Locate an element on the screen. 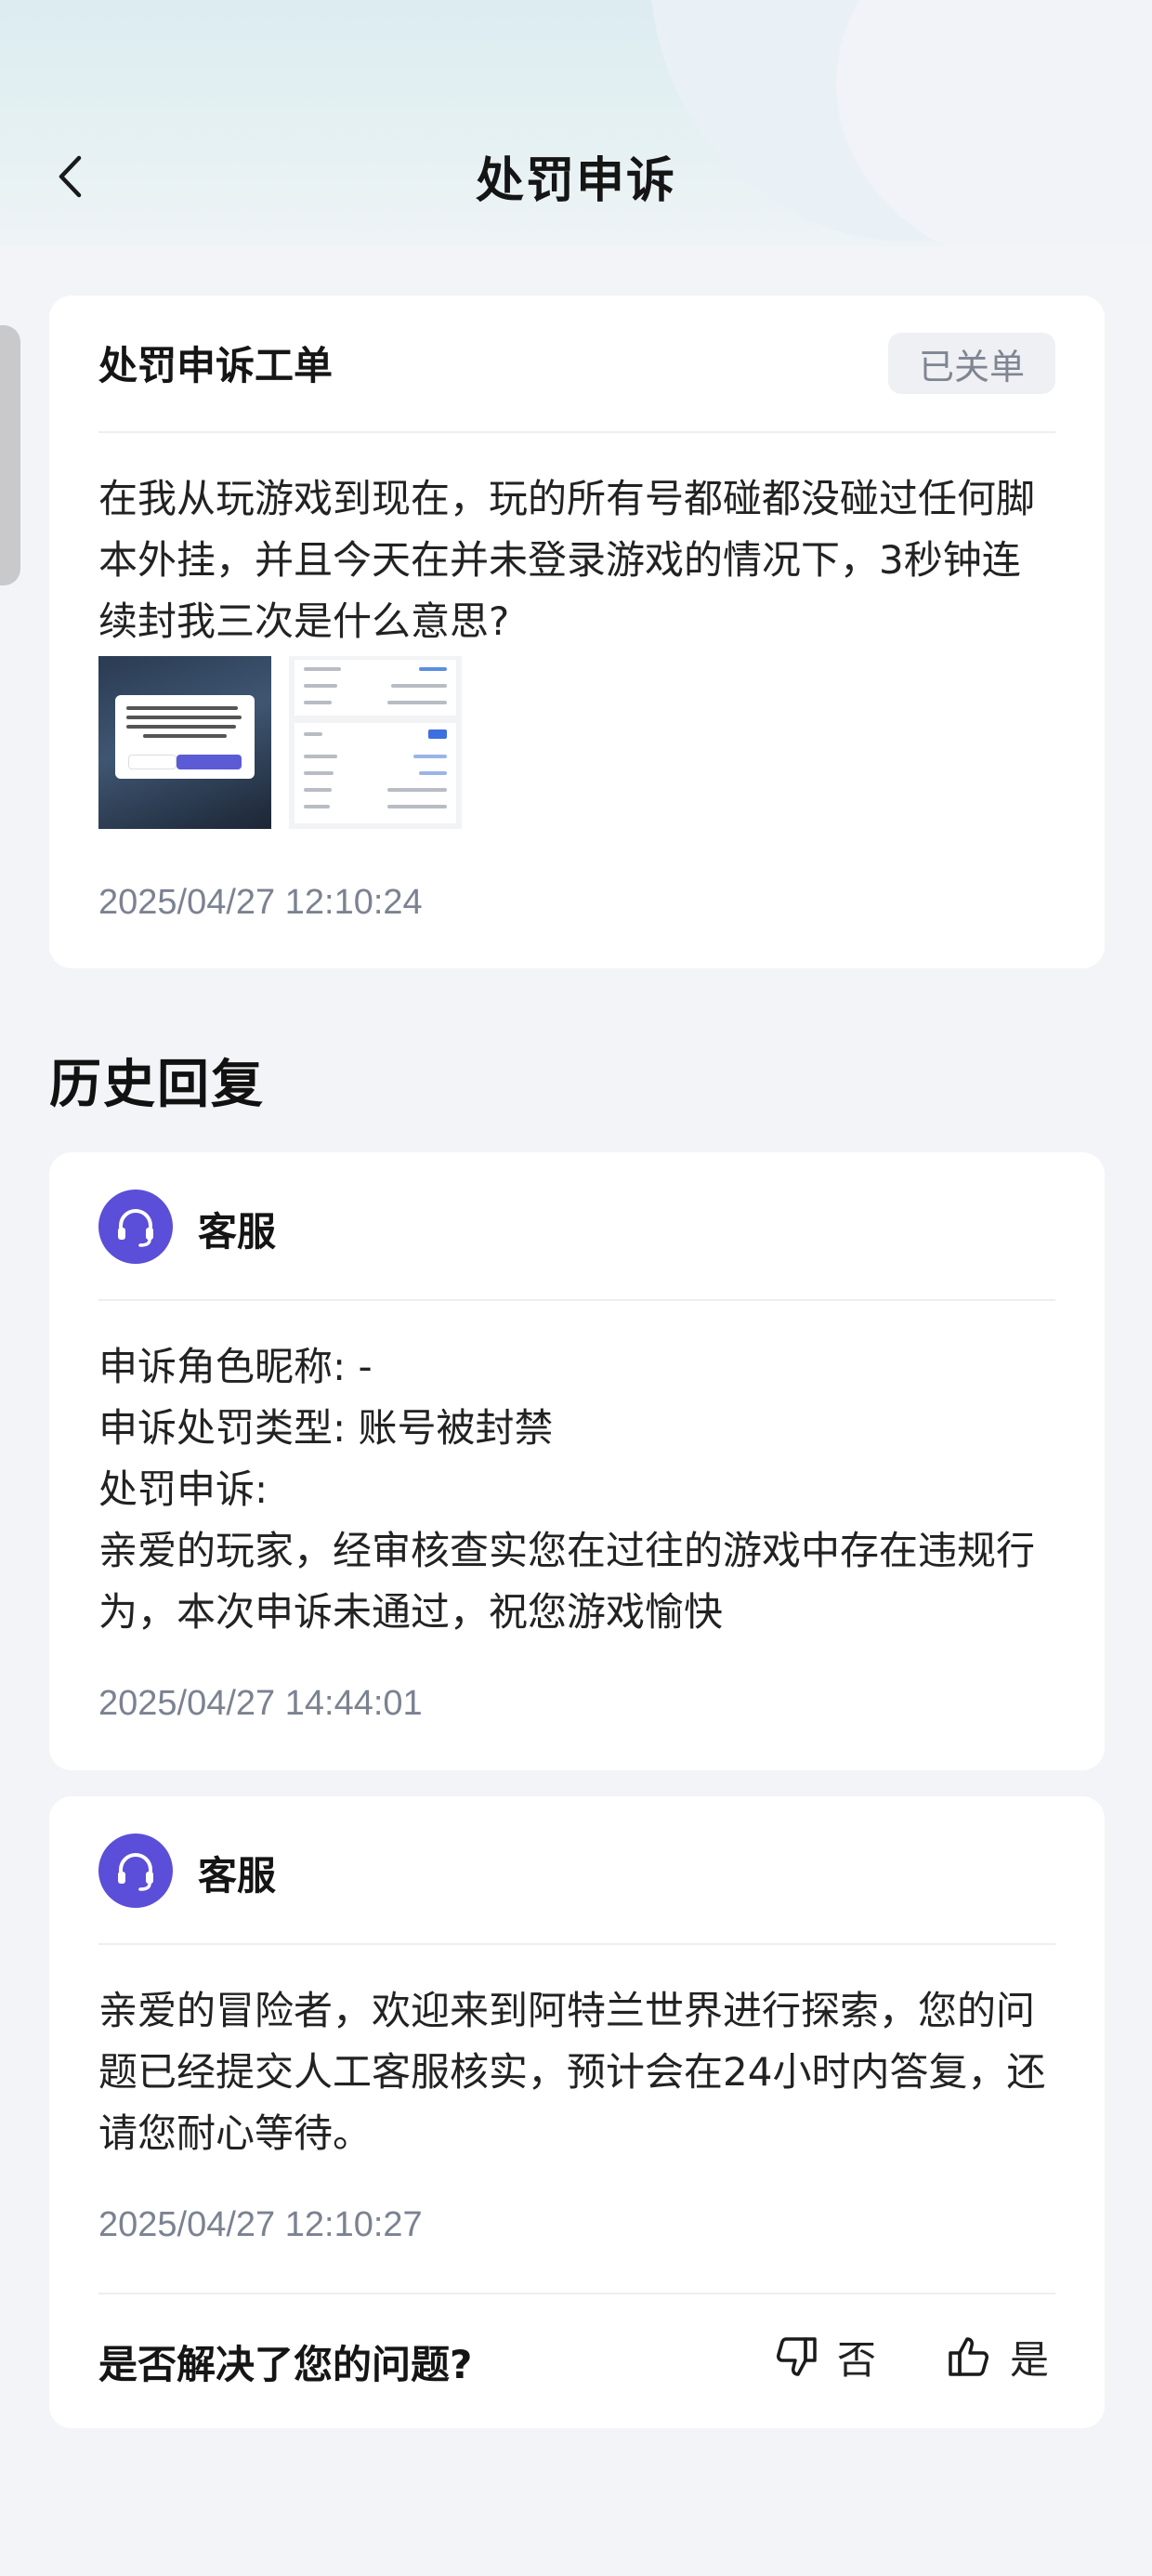 Image resolution: width=1152 pixels, height=2576 pixels. top-nav-bar: 处罚申诉 is located at coordinates (576, 176).